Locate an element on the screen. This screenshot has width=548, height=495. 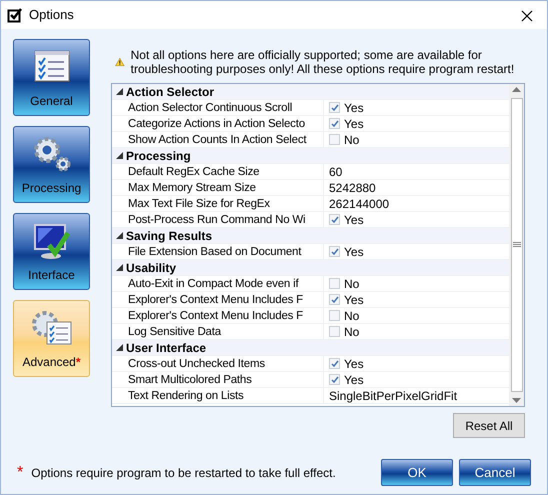
property-value: 5242880 is located at coordinates (352, 188).